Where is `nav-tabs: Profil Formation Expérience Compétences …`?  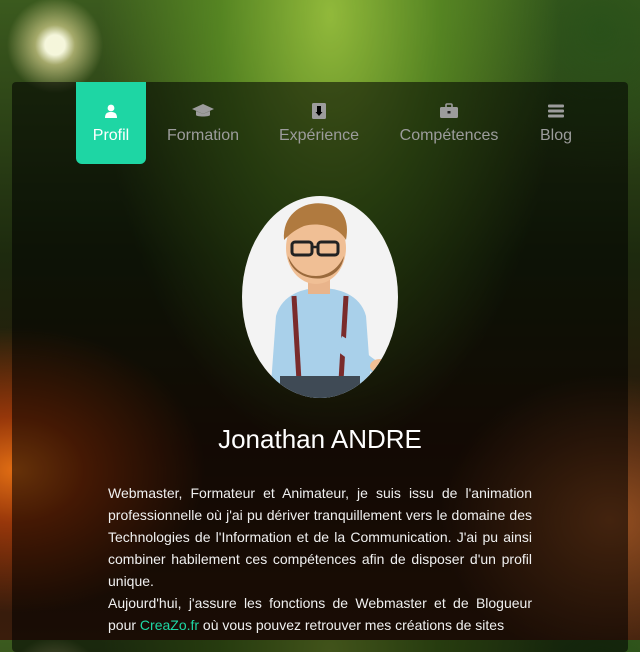
nav-tabs: Profil Formation Expérience Compétences … is located at coordinates (334, 123).